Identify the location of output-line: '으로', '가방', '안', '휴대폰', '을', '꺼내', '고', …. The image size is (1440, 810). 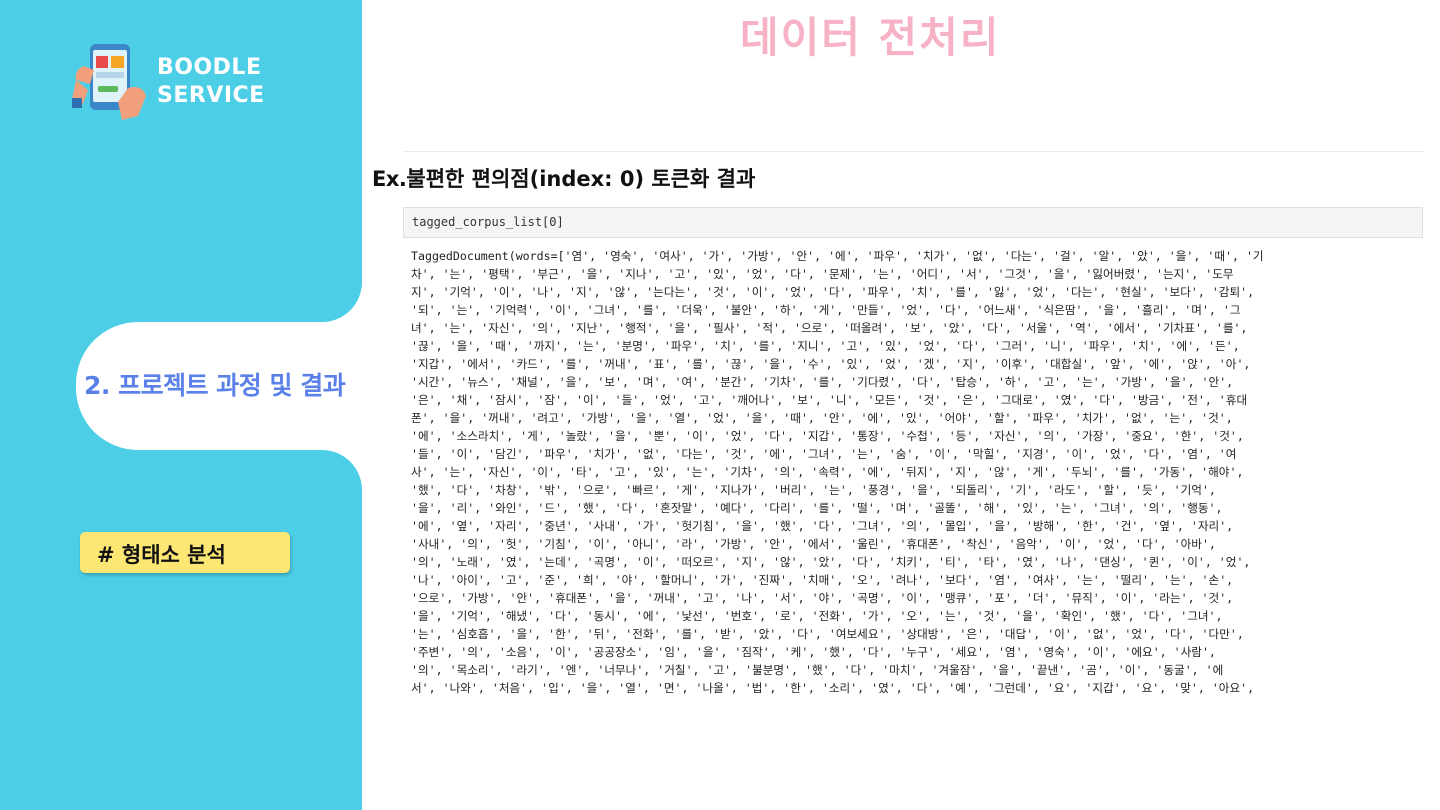
(822, 598).